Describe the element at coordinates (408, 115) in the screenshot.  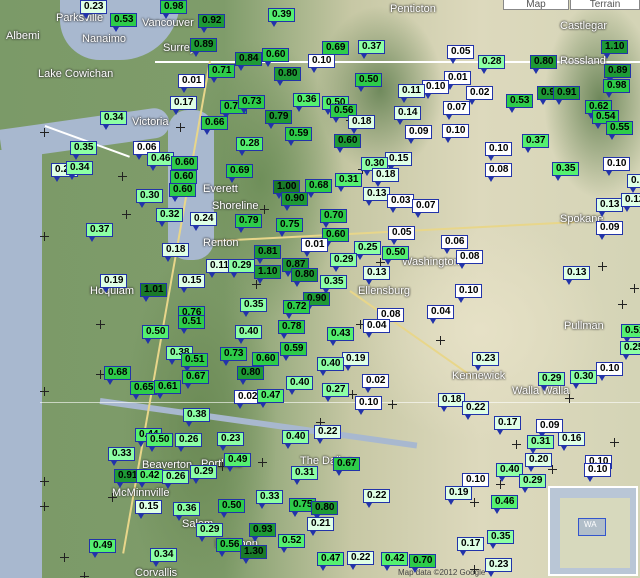
I see `precip-marker: 0.14` at that location.